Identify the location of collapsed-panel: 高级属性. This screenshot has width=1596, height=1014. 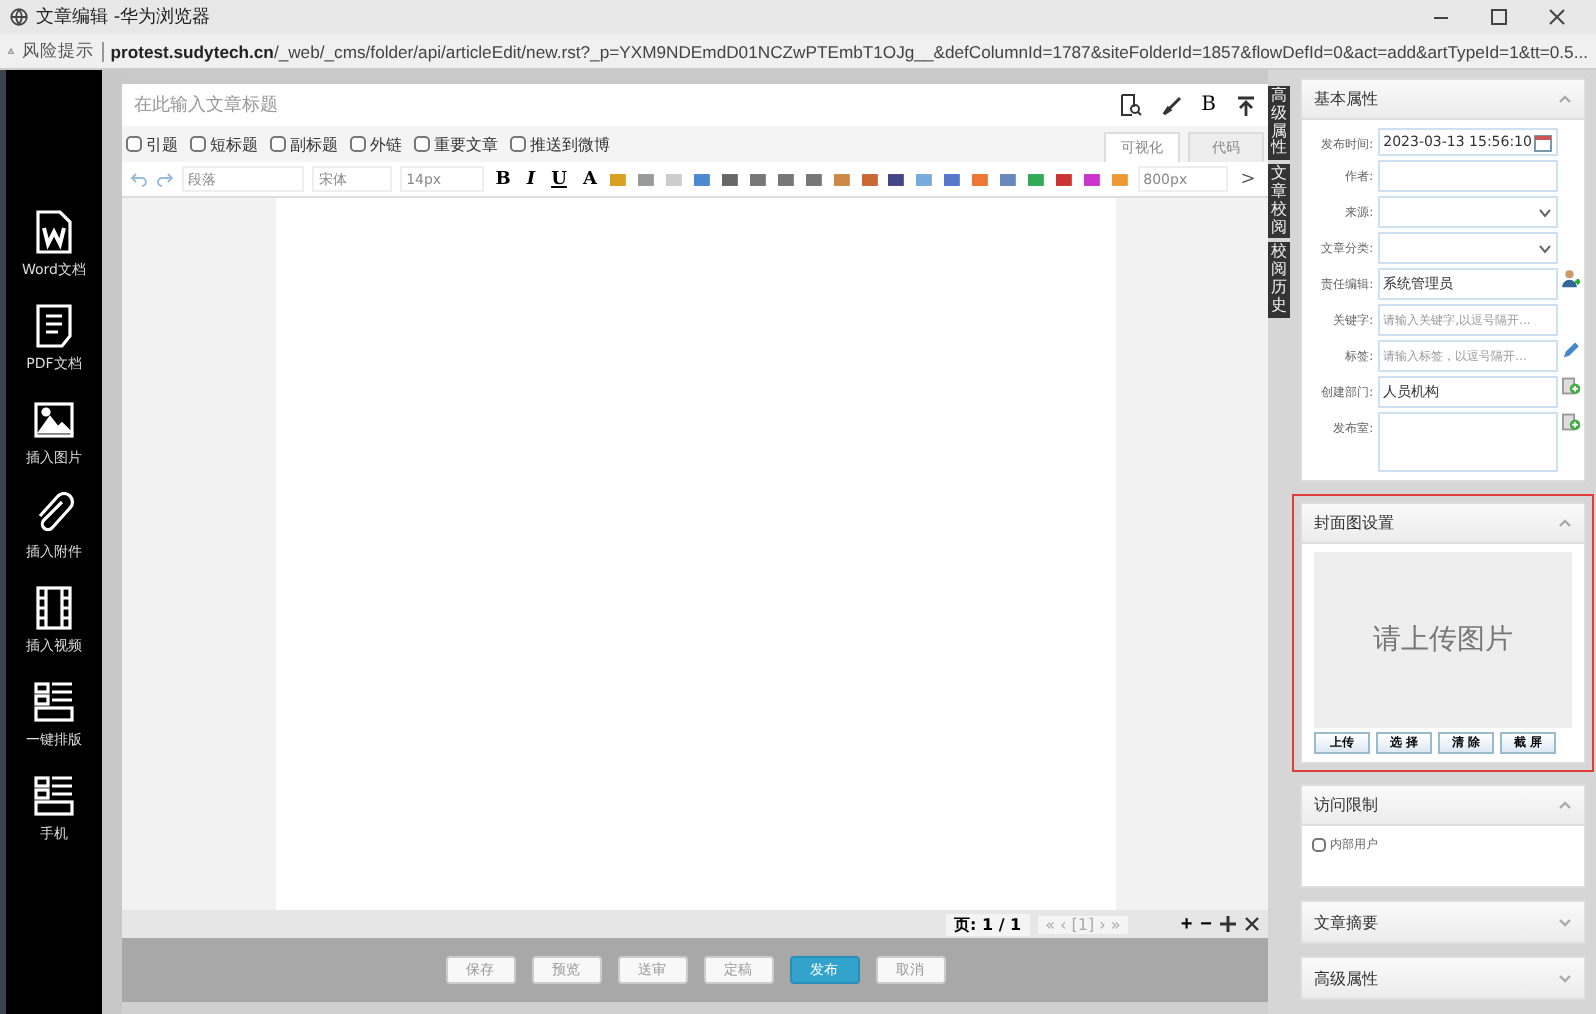
(1443, 978).